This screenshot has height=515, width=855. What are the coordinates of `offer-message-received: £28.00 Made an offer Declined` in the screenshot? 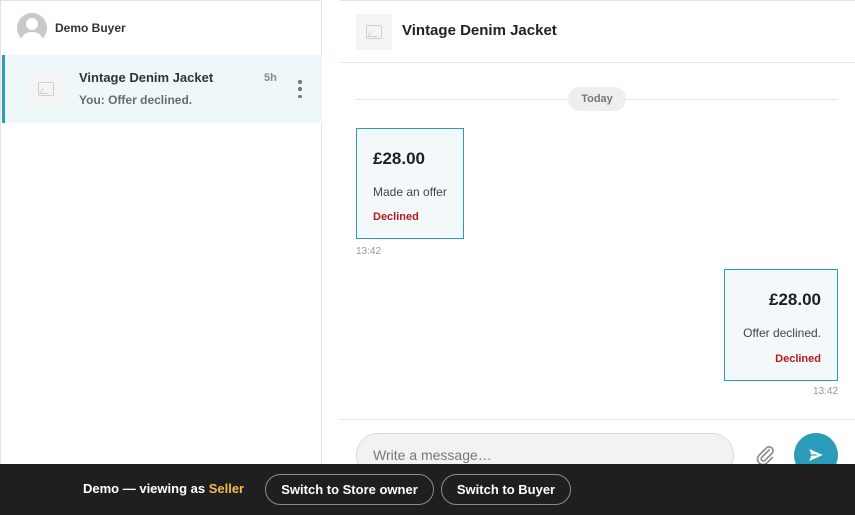 It's located at (410, 183).